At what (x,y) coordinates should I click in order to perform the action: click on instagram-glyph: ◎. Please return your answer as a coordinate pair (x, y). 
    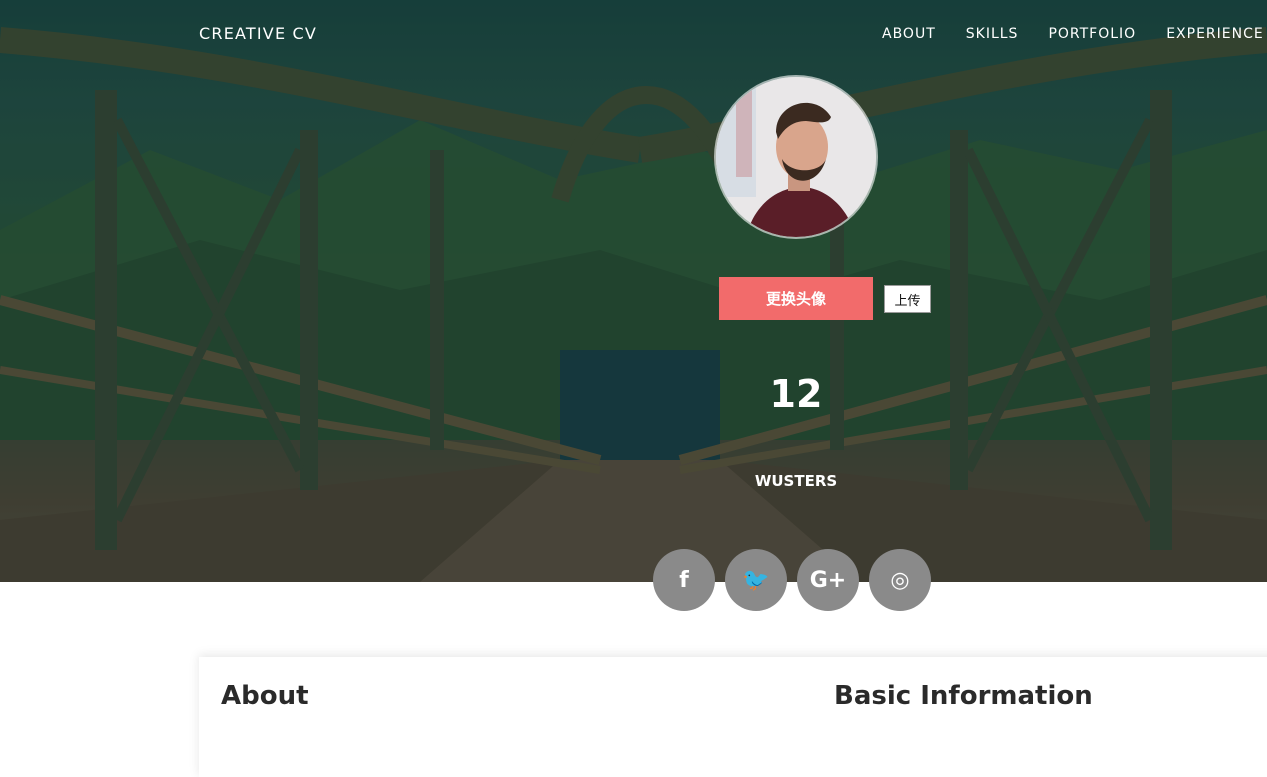
    Looking at the image, I should click on (900, 580).